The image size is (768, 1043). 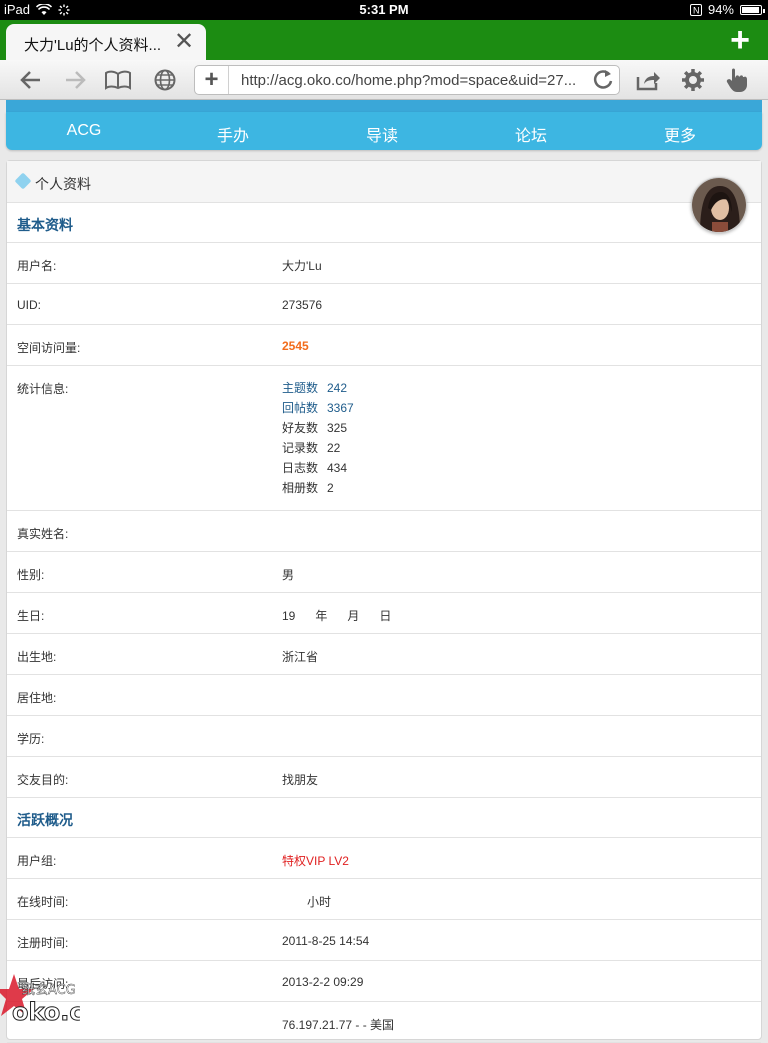 I want to click on panel-header: 个人资料, so click(x=384, y=197).